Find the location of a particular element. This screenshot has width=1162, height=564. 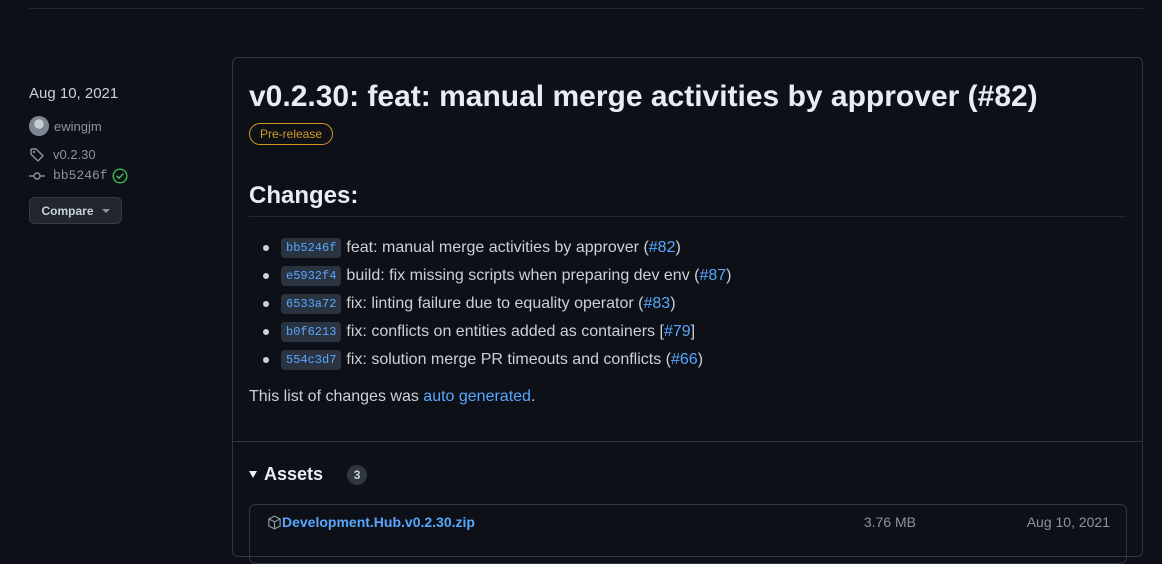

pr-link: #66 is located at coordinates (684, 360).